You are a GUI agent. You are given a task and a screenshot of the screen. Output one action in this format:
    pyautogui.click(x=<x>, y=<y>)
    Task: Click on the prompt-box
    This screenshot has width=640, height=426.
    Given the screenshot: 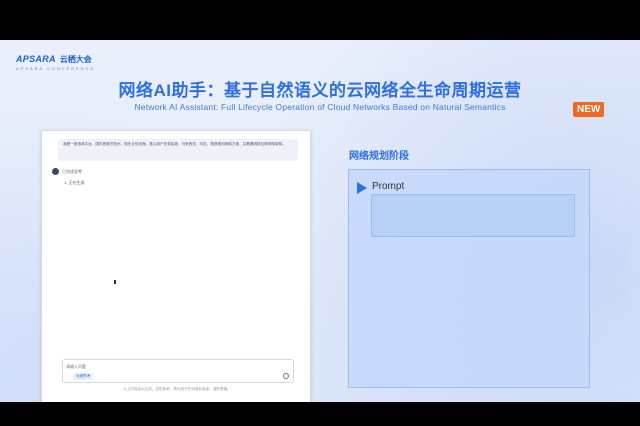 What is the action you would take?
    pyautogui.click(x=473, y=215)
    